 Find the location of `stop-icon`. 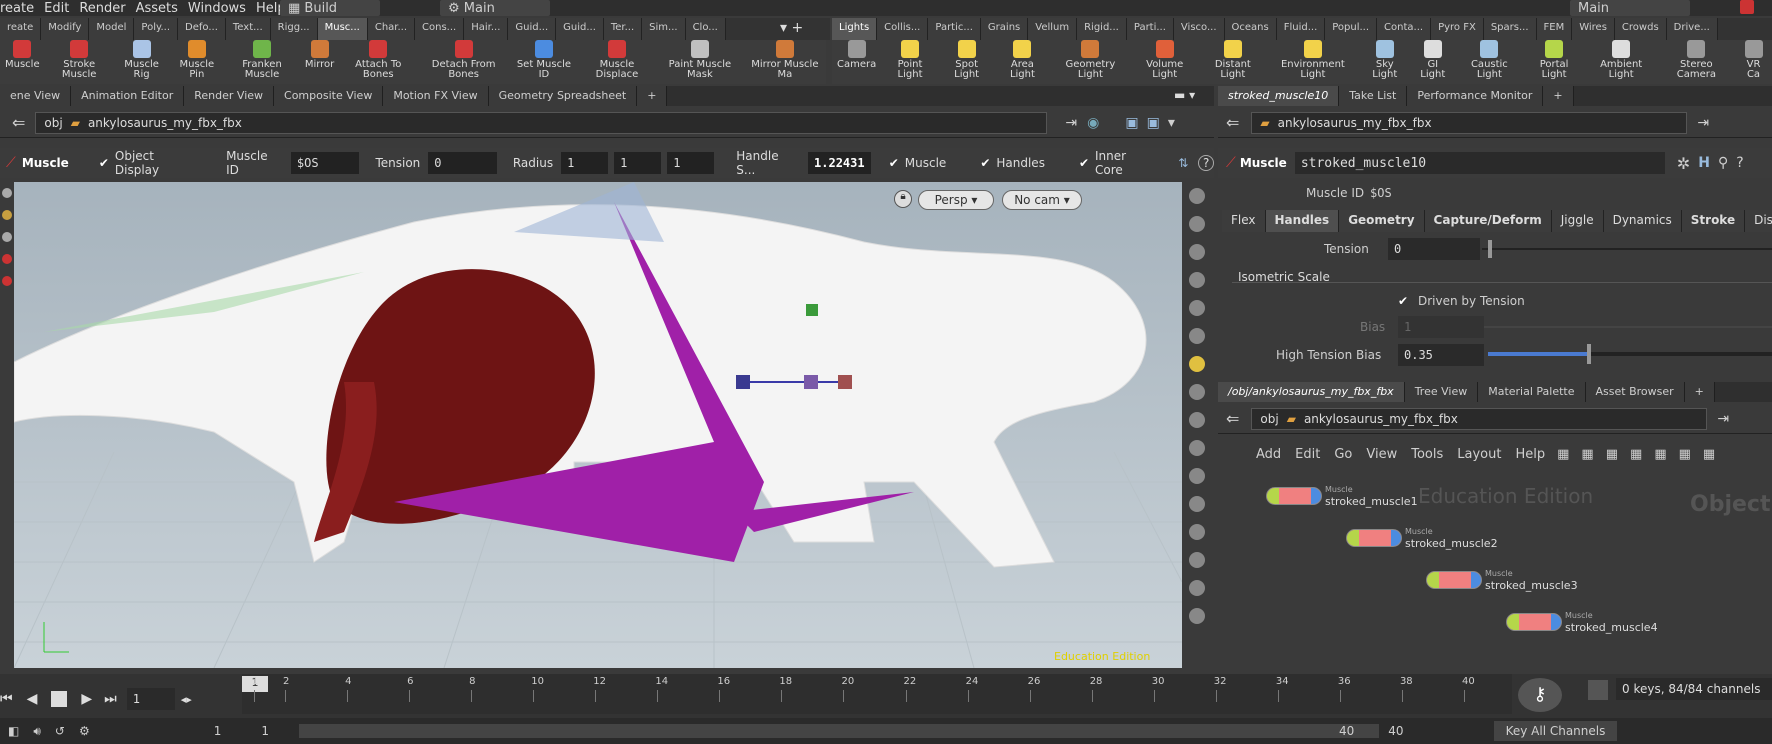

stop-icon is located at coordinates (59, 699).